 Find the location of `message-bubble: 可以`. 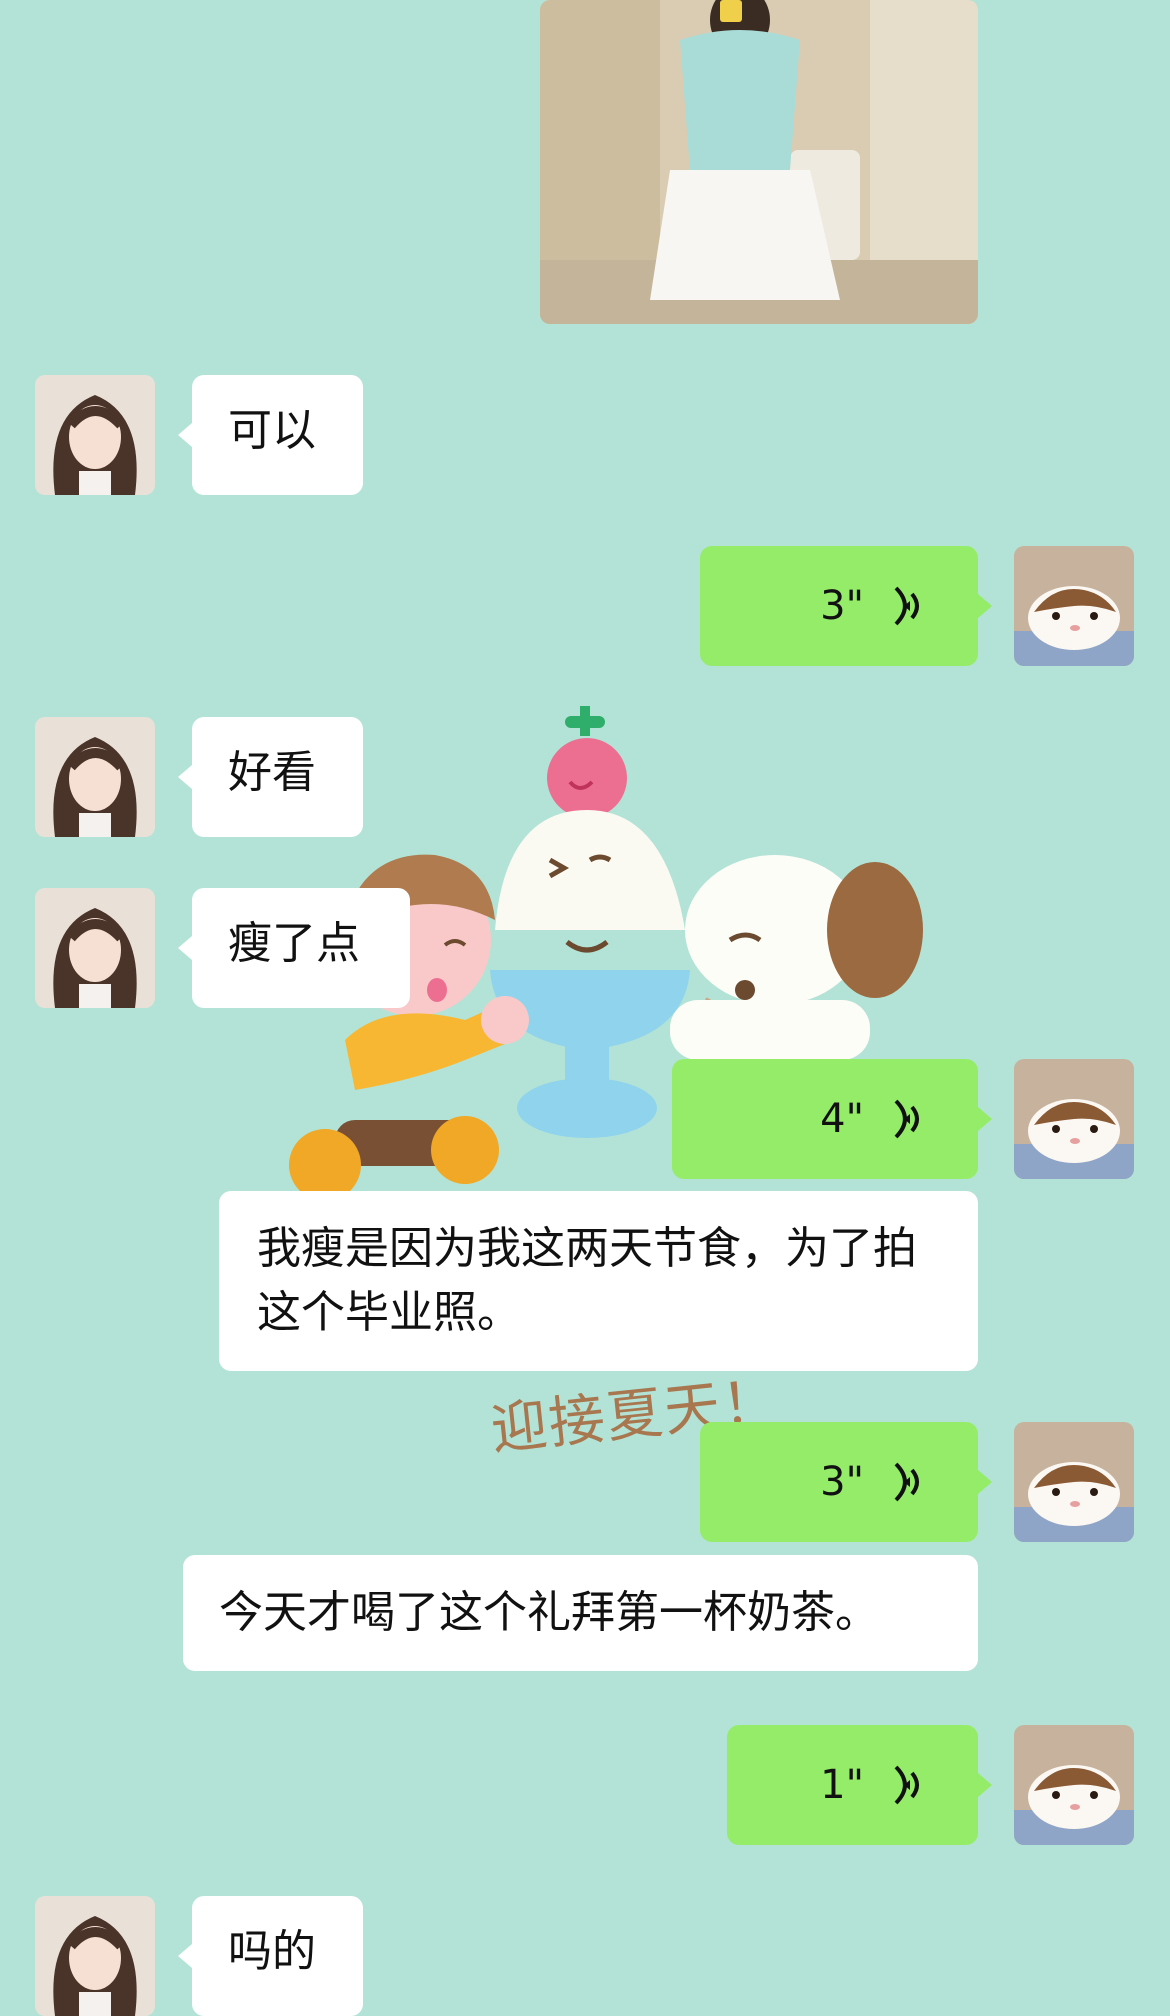

message-bubble: 可以 is located at coordinates (270, 435).